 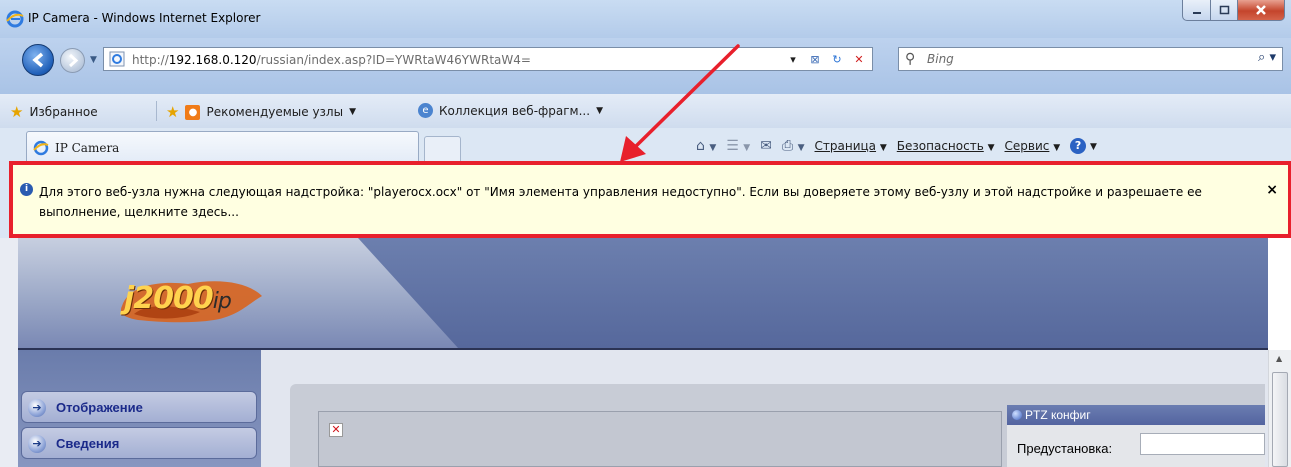 What do you see at coordinates (88, 443) in the screenshot?
I see `sidebar-item-label: Сведения` at bounding box center [88, 443].